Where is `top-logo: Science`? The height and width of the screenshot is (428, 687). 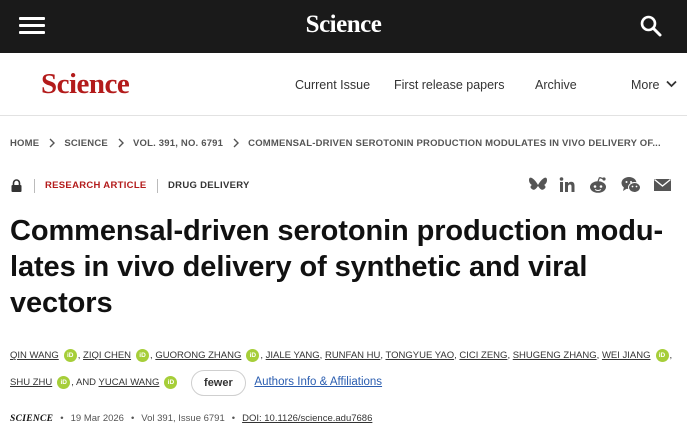 top-logo: Science is located at coordinates (343, 25).